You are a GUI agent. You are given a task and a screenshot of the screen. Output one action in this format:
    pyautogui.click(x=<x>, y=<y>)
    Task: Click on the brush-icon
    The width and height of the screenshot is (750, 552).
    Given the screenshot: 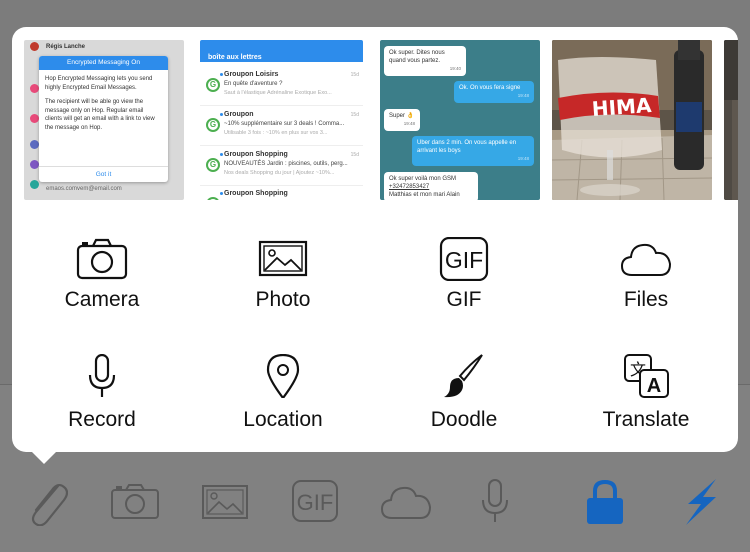 What is the action you would take?
    pyautogui.click(x=463, y=376)
    